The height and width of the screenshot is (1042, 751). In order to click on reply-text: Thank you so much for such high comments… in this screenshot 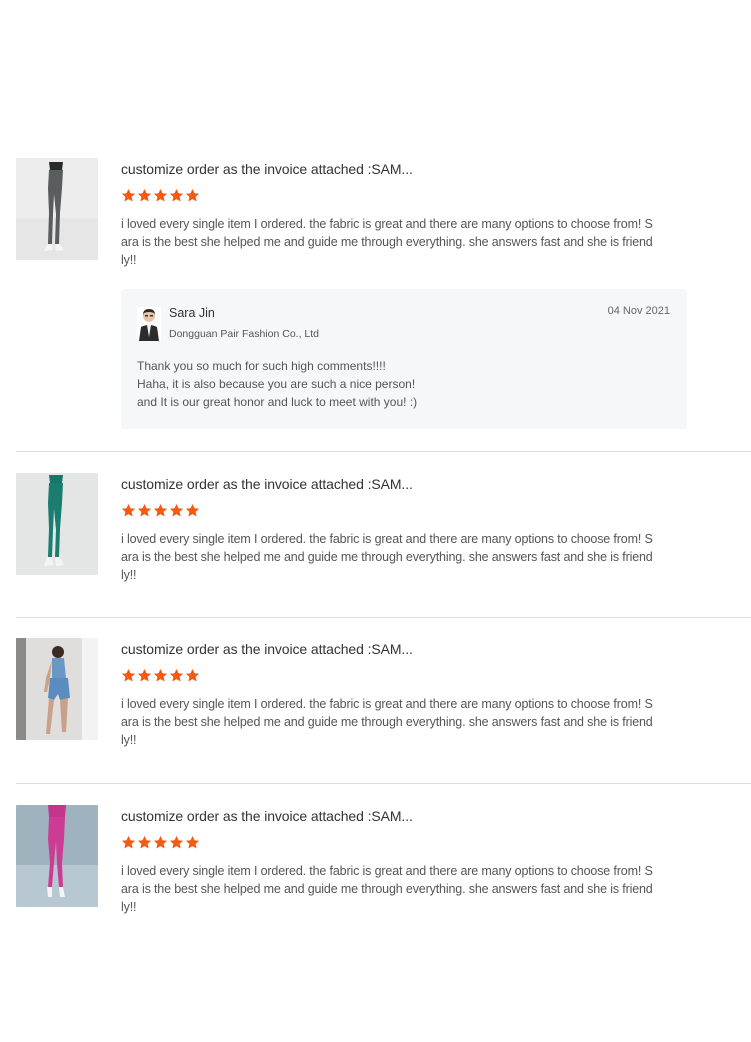, I will do `click(277, 384)`.